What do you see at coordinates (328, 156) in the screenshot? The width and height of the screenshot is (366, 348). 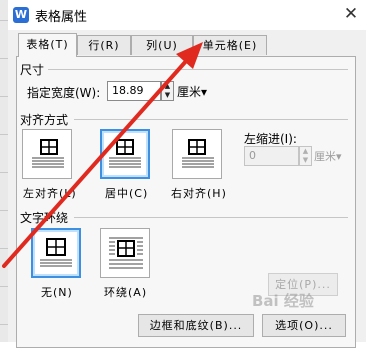 I see `left-indent-unit-dropdown: 厘米▾` at bounding box center [328, 156].